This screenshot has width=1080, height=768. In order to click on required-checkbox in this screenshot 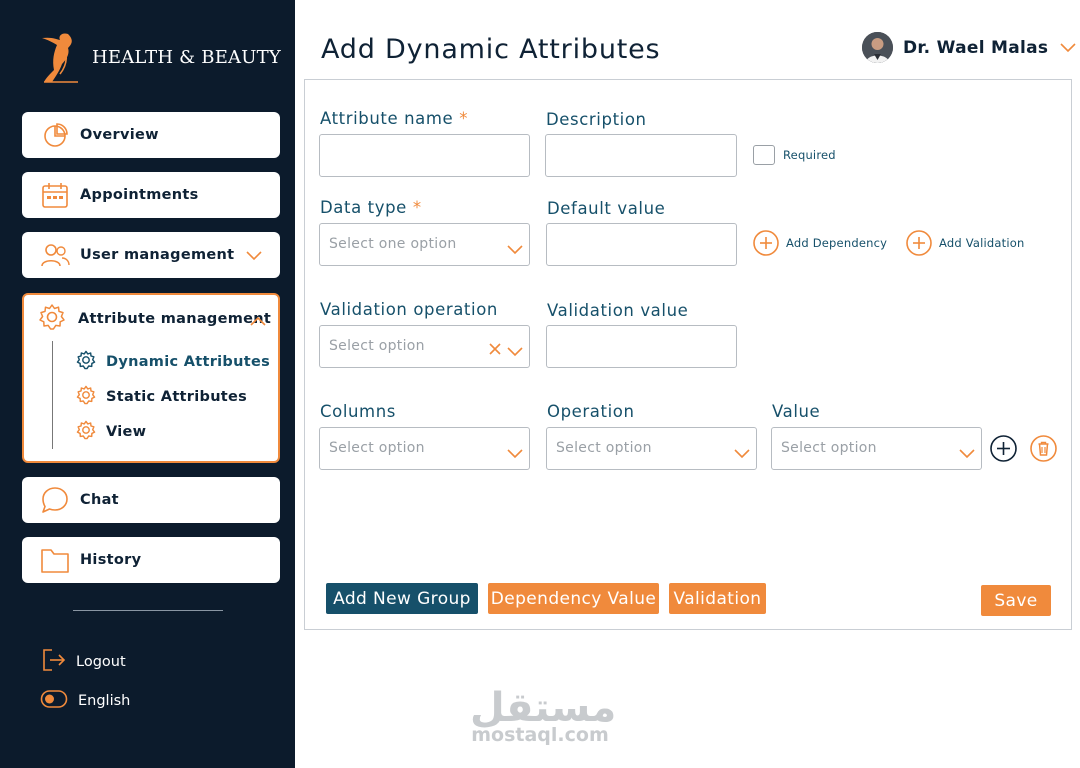, I will do `click(764, 155)`.